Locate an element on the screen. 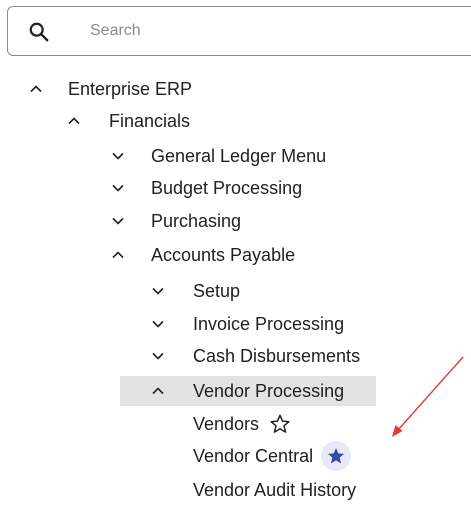  tree-item-cash-disbursements: Cash Disbursements is located at coordinates (180, 356).